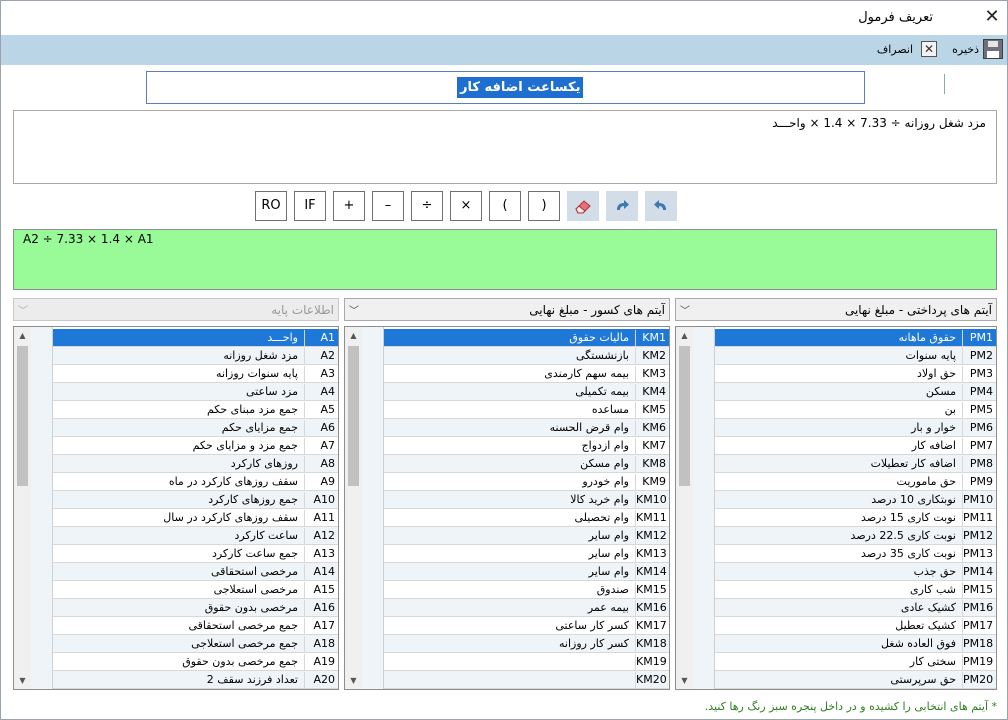 Image resolution: width=1008 pixels, height=720 pixels. I want to click on list-item: PM12 نوبت کاری 22.5 درصد, so click(855, 536).